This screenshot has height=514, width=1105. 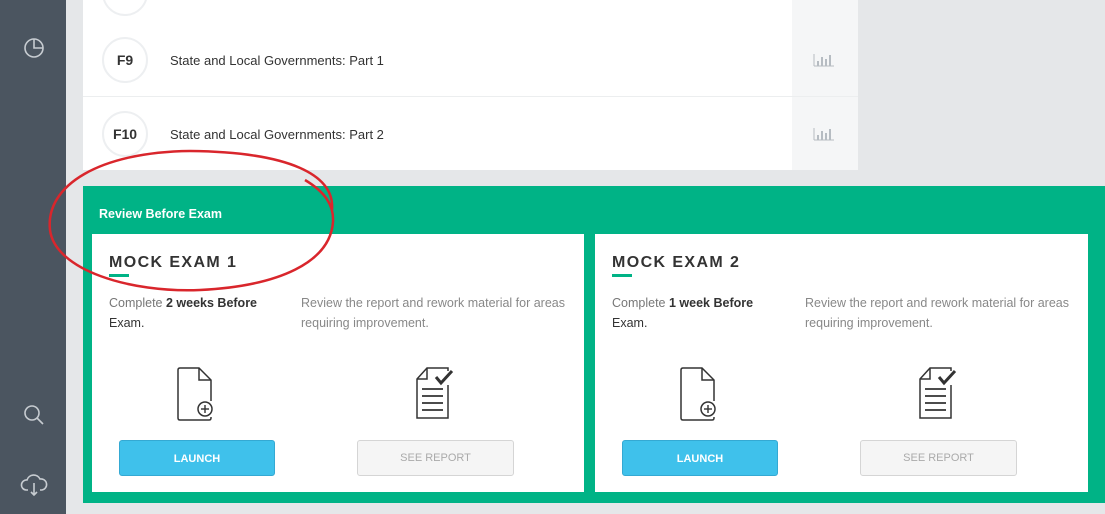 I want to click on lesson-badge: F9, so click(x=125, y=60).